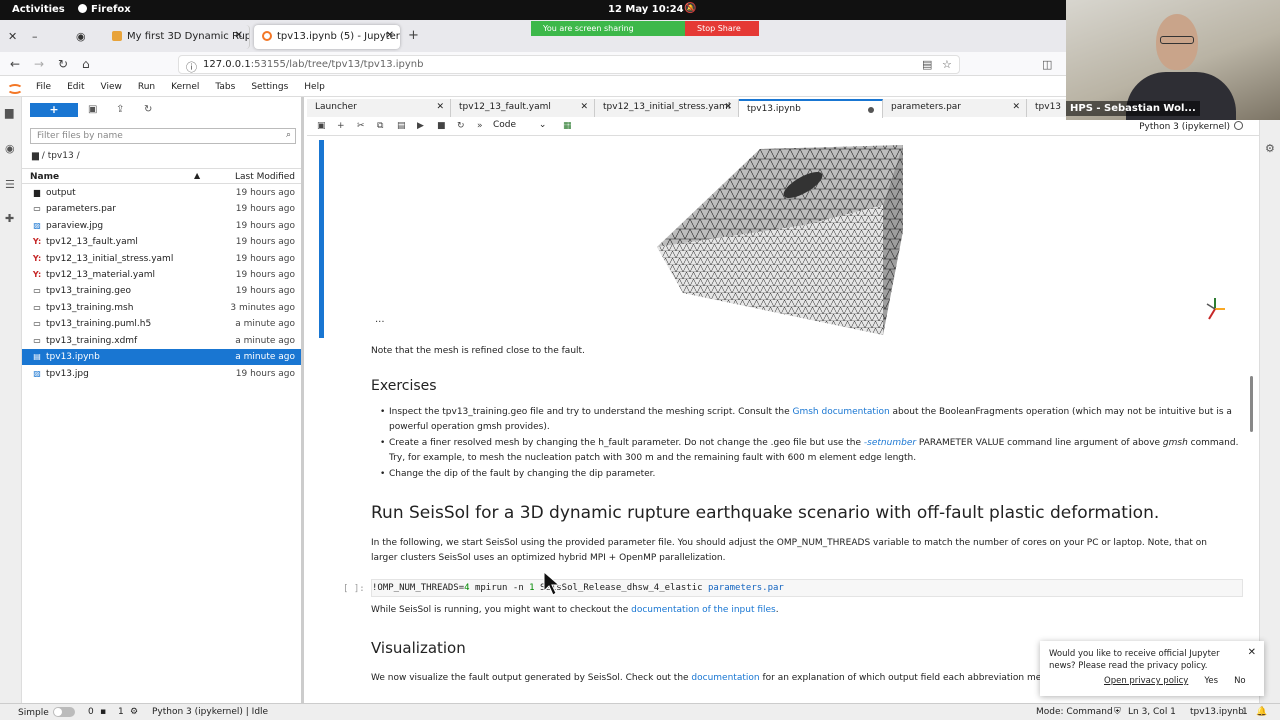  What do you see at coordinates (361, 126) in the screenshot?
I see `cut-icon: ✂` at bounding box center [361, 126].